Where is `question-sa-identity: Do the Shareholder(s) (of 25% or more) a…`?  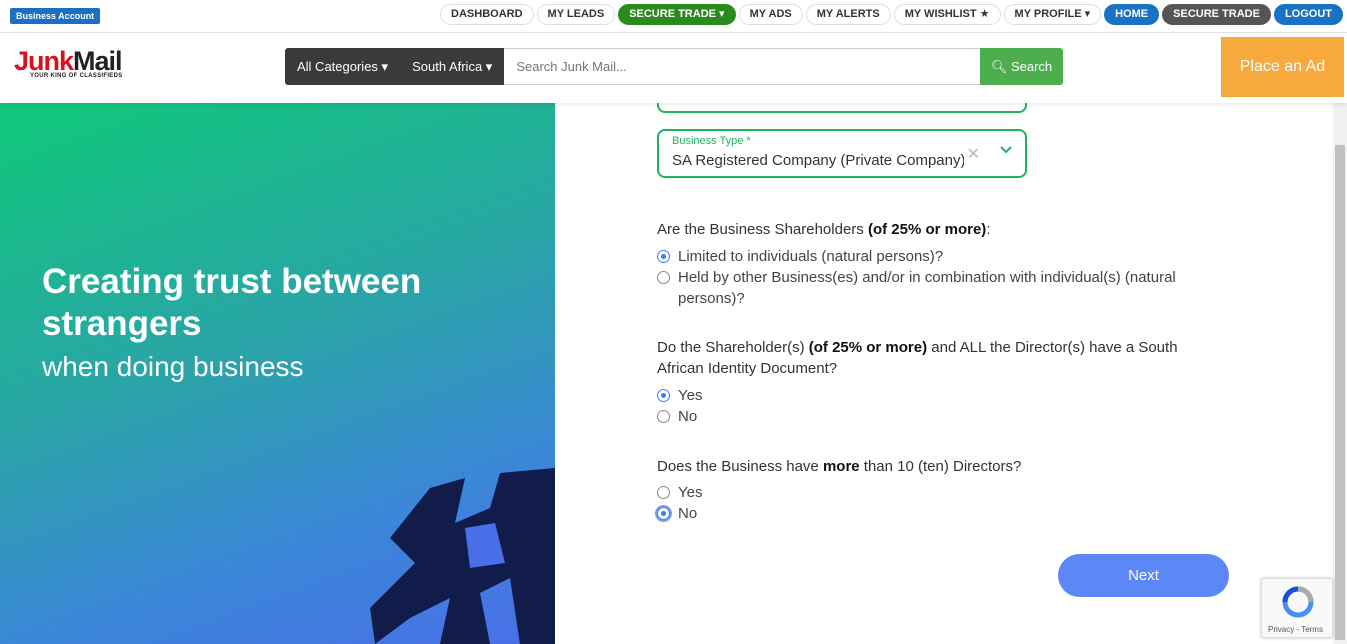
question-sa-identity: Do the Shareholder(s) (of 25% or more) a… is located at coordinates (937, 358).